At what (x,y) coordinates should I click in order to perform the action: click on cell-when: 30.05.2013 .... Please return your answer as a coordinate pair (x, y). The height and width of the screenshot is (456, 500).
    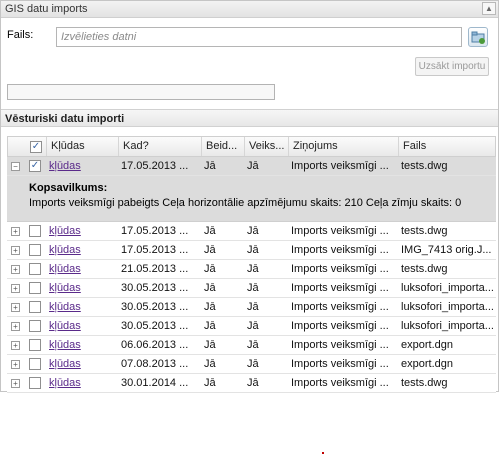
    Looking at the image, I should click on (155, 326).